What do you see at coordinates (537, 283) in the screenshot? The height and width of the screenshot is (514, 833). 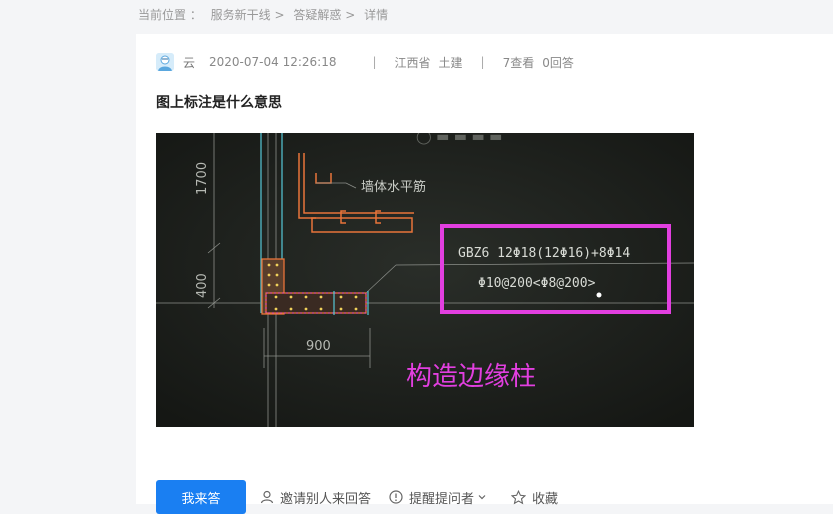 I see `gbz-line2: Φ10@200<Φ8@200>` at bounding box center [537, 283].